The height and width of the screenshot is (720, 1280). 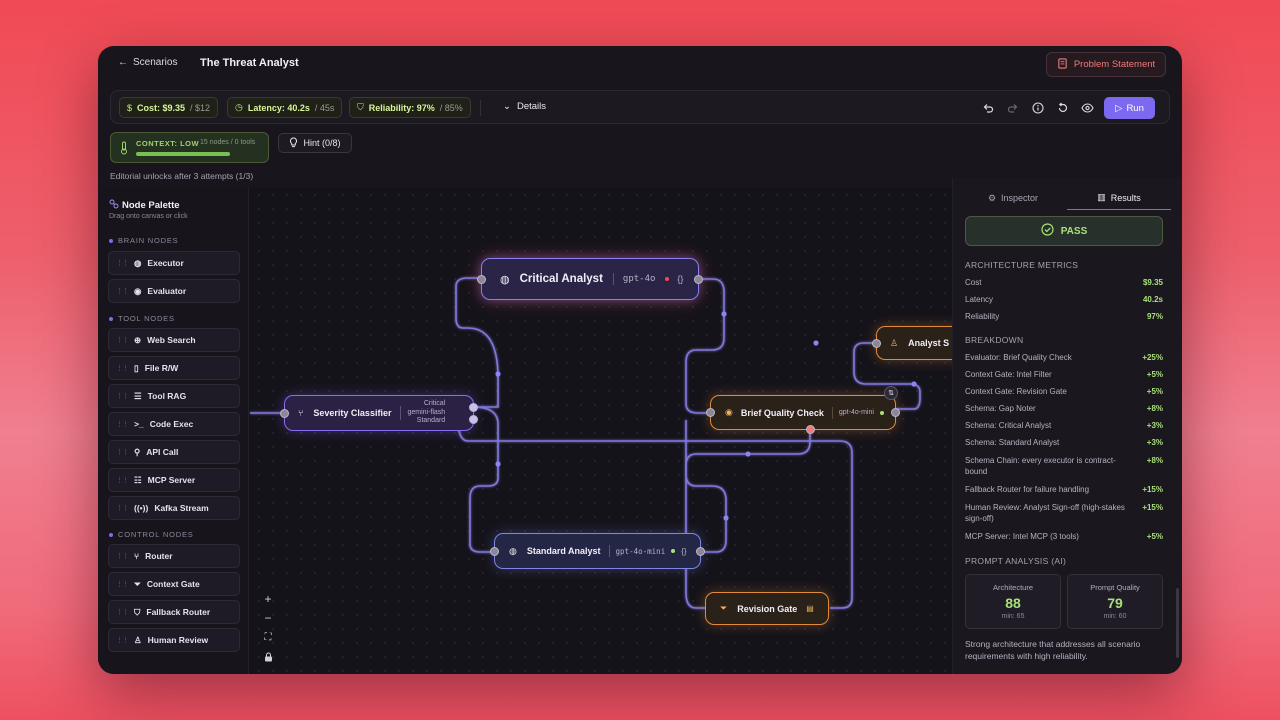 What do you see at coordinates (268, 618) in the screenshot?
I see `zoom-out-icon: −` at bounding box center [268, 618].